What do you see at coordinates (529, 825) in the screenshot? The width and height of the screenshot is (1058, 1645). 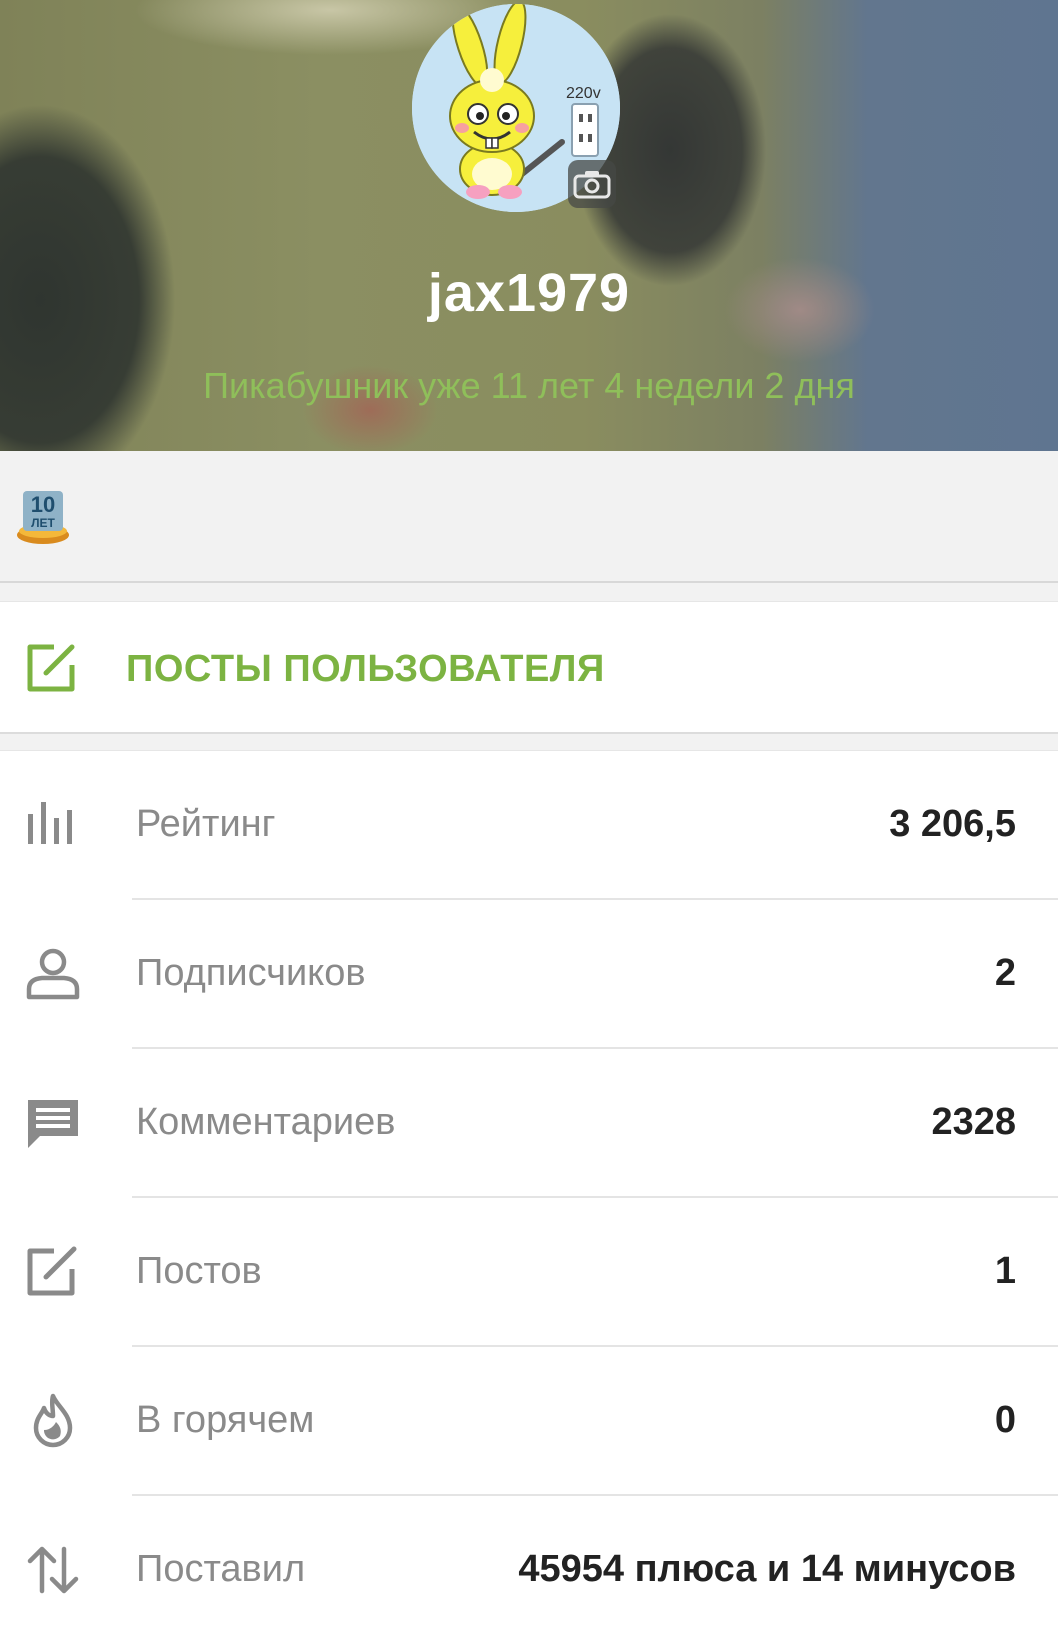 I see `stat-row-rating: Рейтинг 3 206,5` at bounding box center [529, 825].